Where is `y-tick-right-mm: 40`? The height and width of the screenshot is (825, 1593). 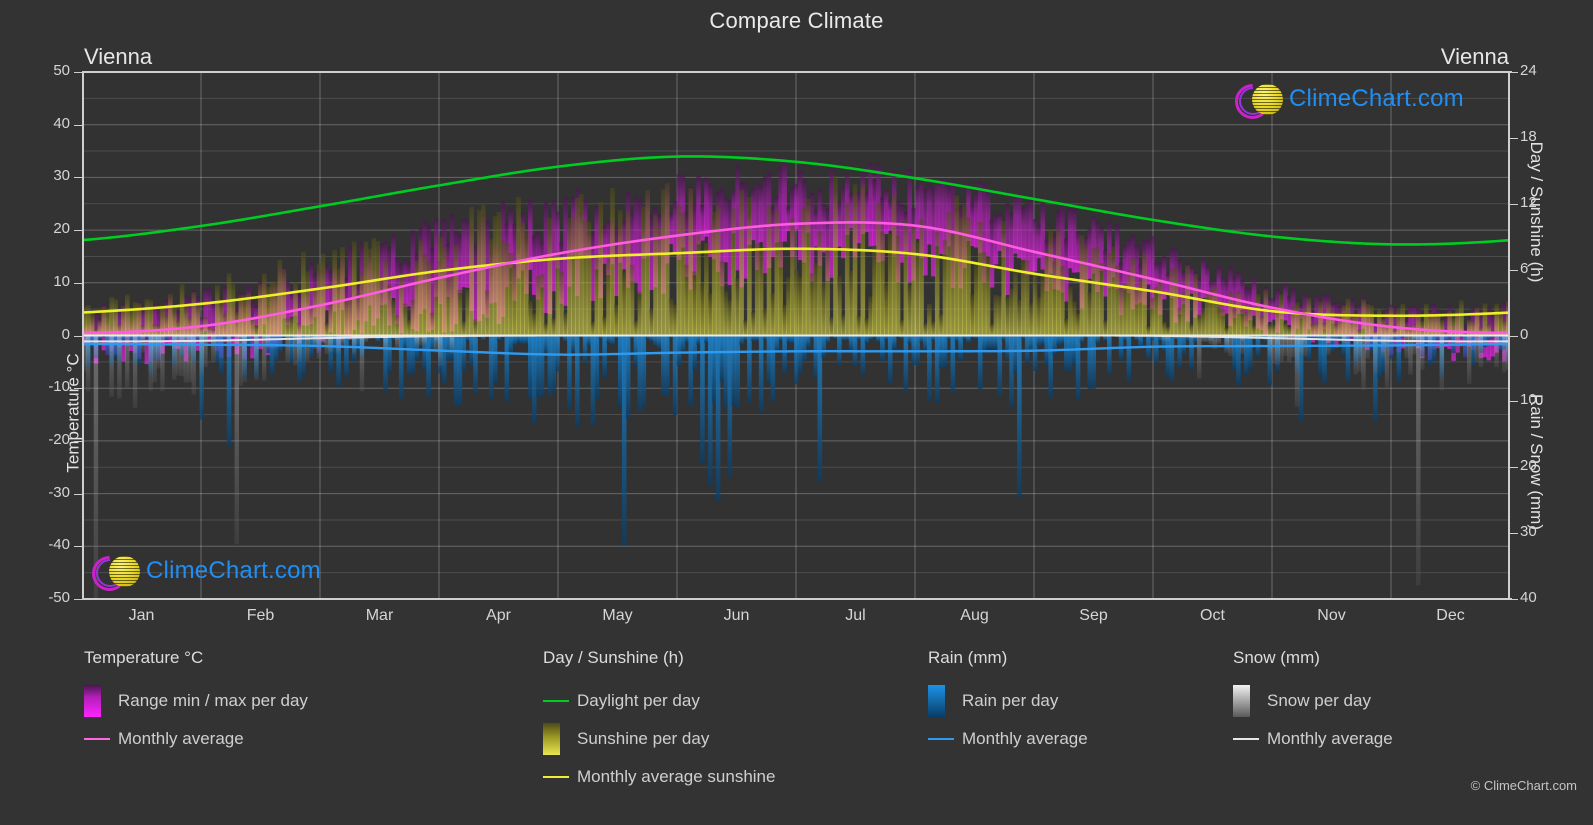 y-tick-right-mm: 40 is located at coordinates (1528, 597).